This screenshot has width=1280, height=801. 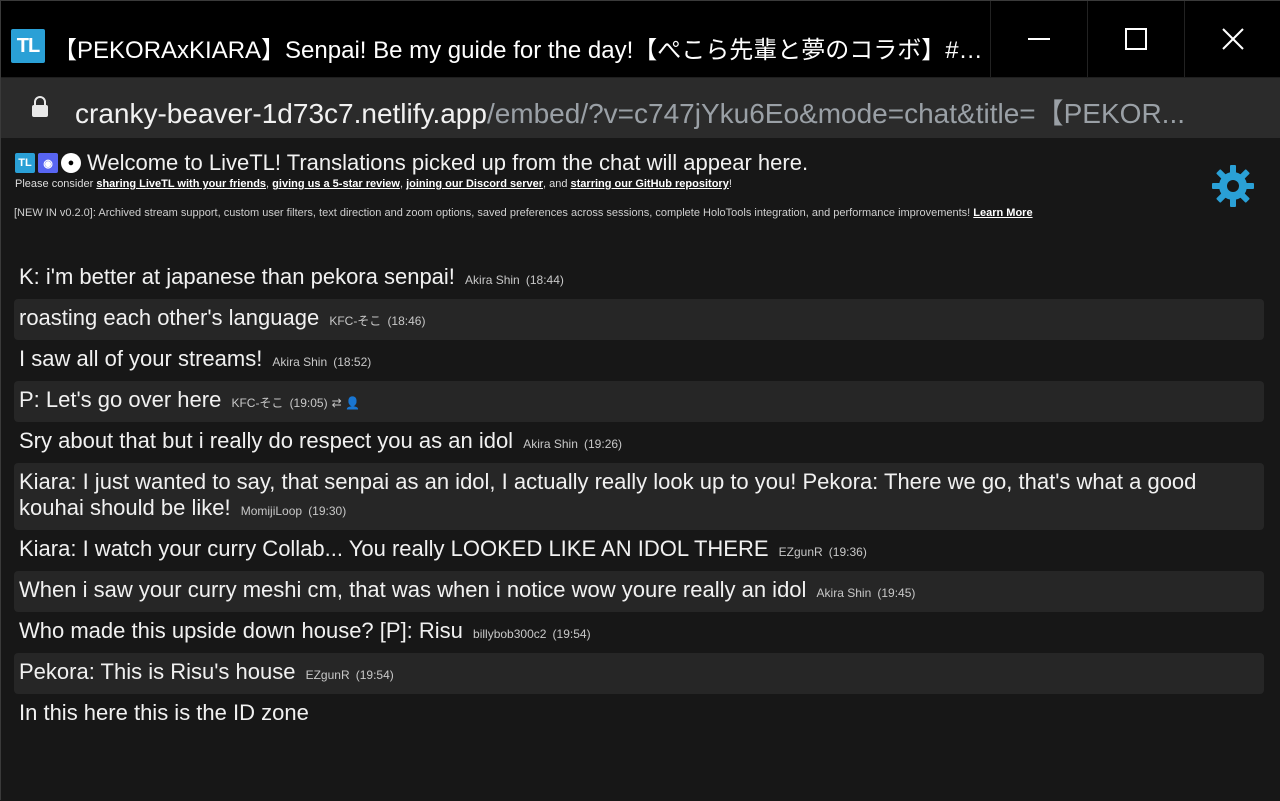 What do you see at coordinates (509, 634) in the screenshot?
I see `message-author: billybob300c2` at bounding box center [509, 634].